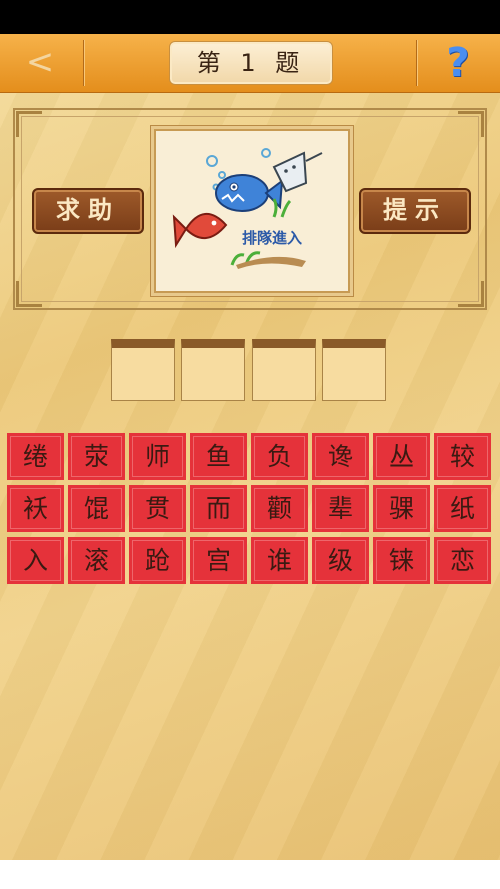 The image size is (500, 889). I want to click on puzzle-image: 排隊進入, so click(252, 211).